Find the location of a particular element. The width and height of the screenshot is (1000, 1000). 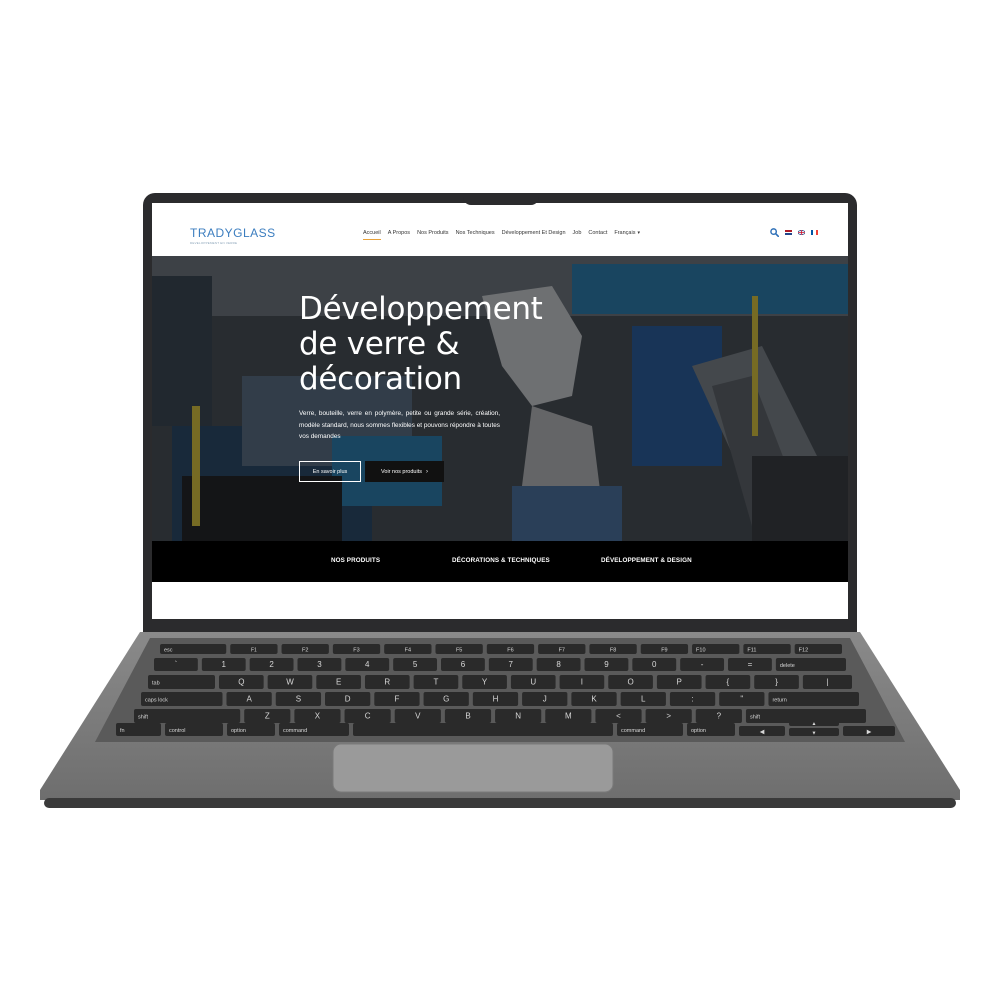

key-label: R is located at coordinates (387, 682).